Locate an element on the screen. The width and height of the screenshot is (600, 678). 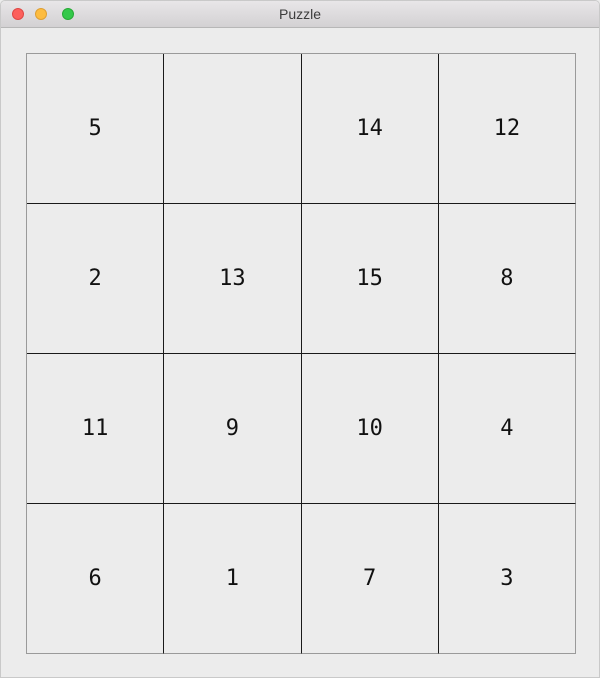
tile: 8 is located at coordinates (507, 279).